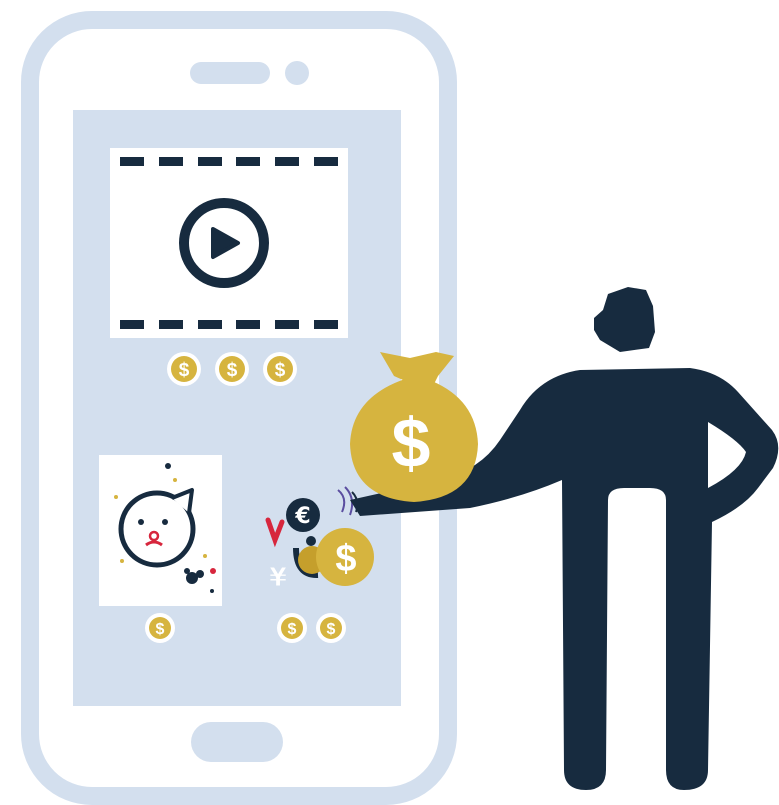 This screenshot has width=779, height=805. I want to click on person-head, so click(624, 319).